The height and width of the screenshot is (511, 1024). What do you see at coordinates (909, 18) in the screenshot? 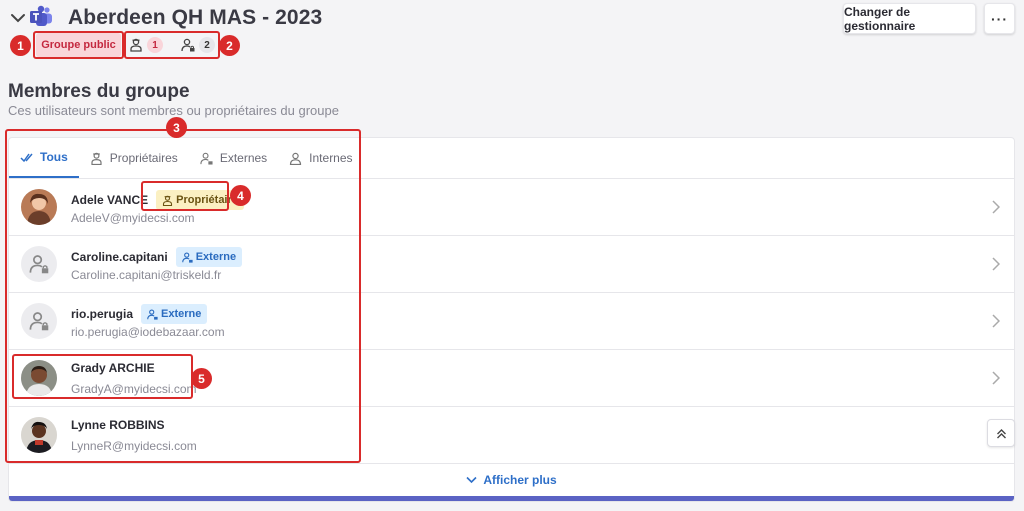
I see `change-manager-button: Changer de gestionnaire` at bounding box center [909, 18].